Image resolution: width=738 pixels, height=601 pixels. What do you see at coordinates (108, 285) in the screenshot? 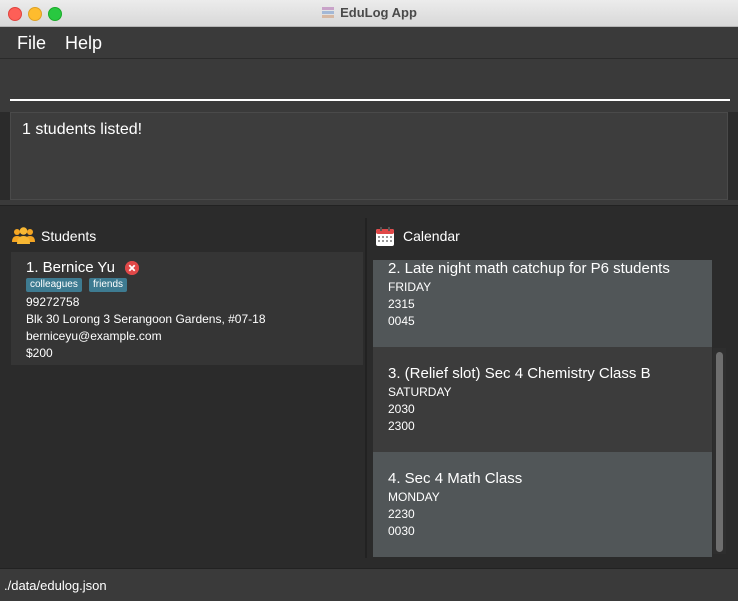
I see `tag-friends: friends` at bounding box center [108, 285].